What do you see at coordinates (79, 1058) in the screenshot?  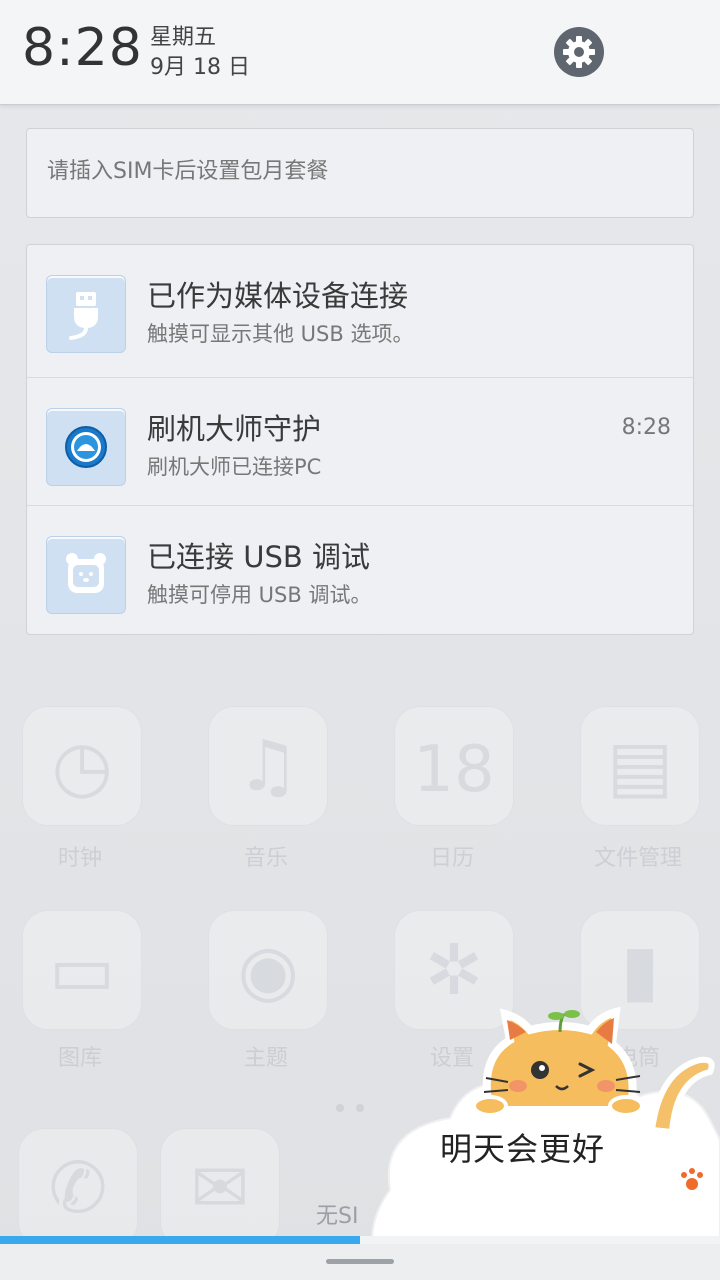 I see `bg-label-gallery: 图库` at bounding box center [79, 1058].